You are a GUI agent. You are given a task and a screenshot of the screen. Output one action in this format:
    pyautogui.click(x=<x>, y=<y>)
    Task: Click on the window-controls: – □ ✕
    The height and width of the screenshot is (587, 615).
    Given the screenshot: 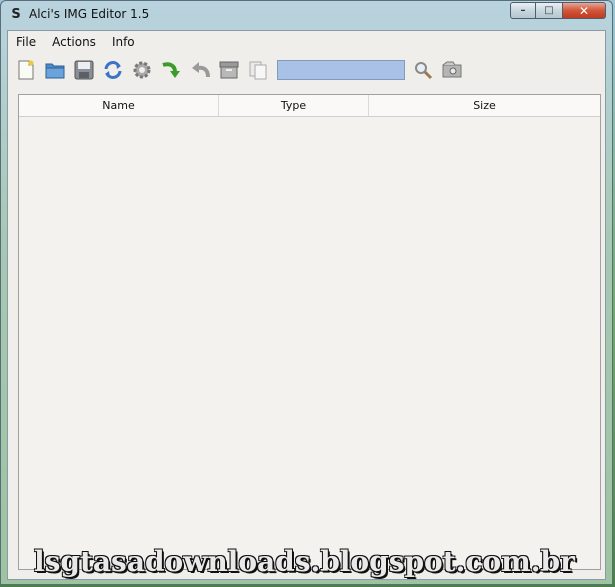 What is the action you would take?
    pyautogui.click(x=558, y=11)
    